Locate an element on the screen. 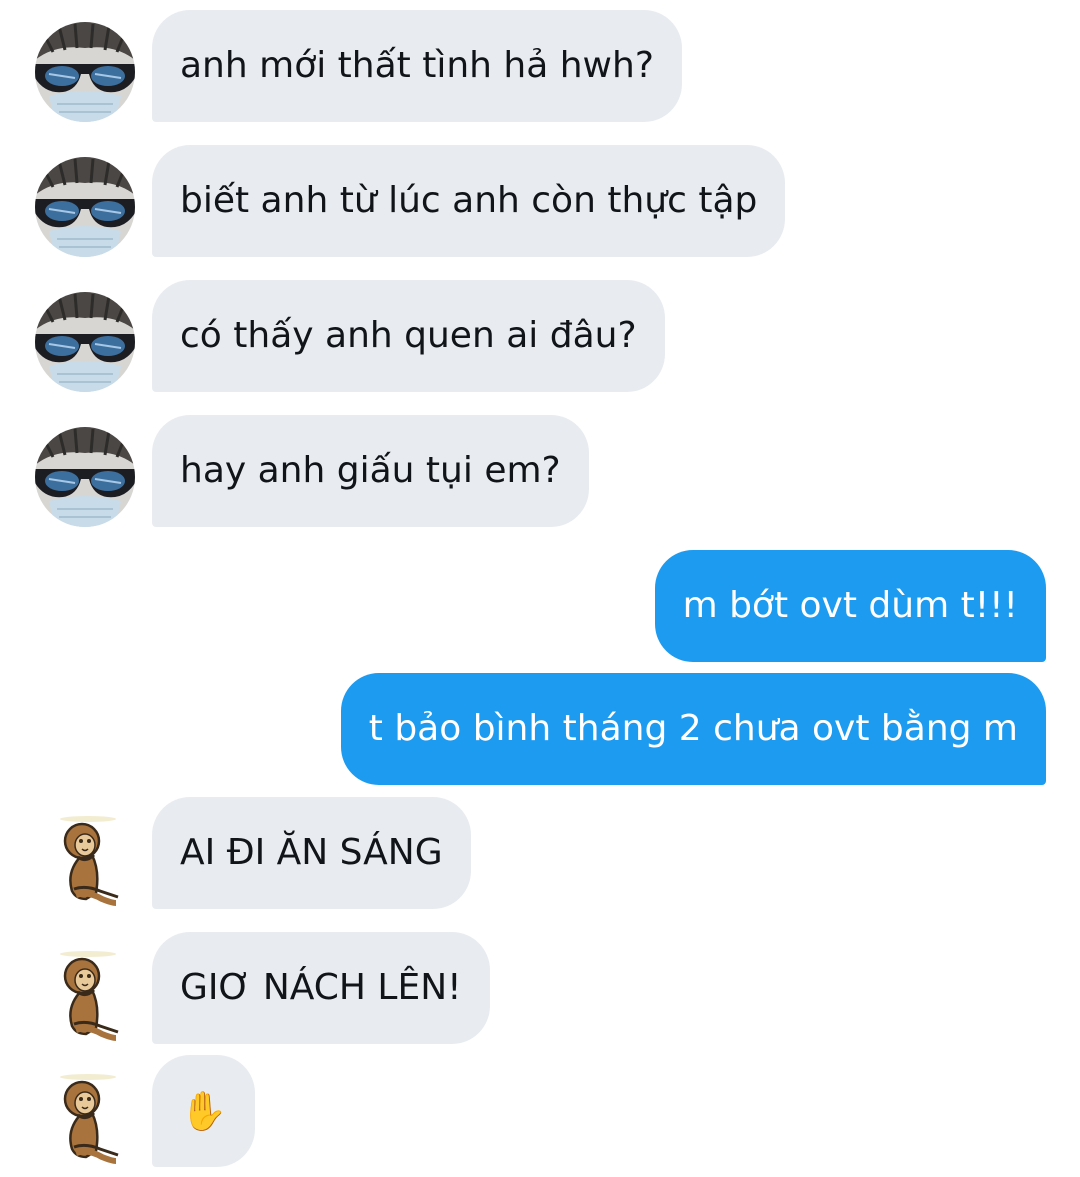 The height and width of the screenshot is (1177, 1080). outgoing-message-bubble: t bảo bình tháng 2 chưa ovt bằng m is located at coordinates (693, 729).